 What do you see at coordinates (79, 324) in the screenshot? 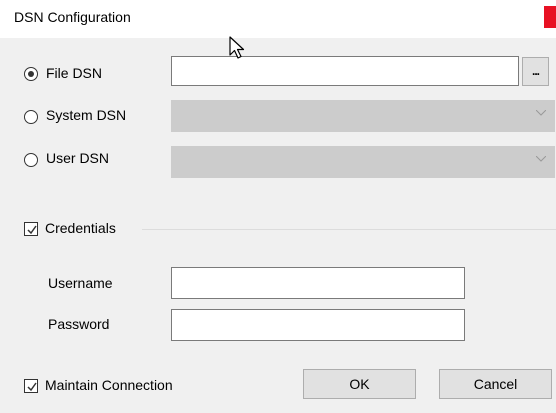
I see `password-label: Password` at bounding box center [79, 324].